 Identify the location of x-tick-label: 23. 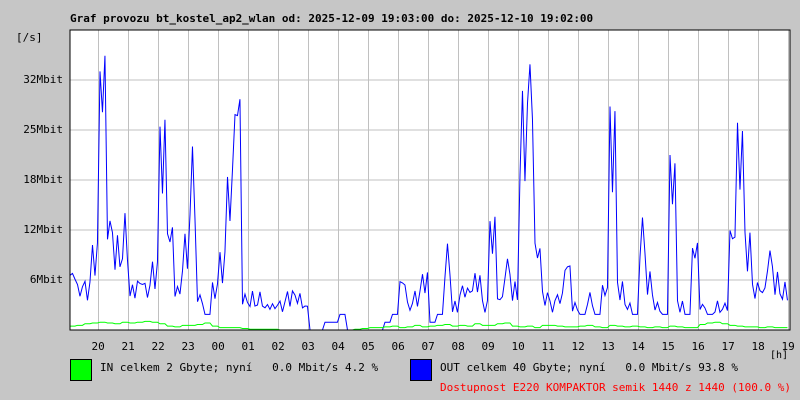
(188, 346).